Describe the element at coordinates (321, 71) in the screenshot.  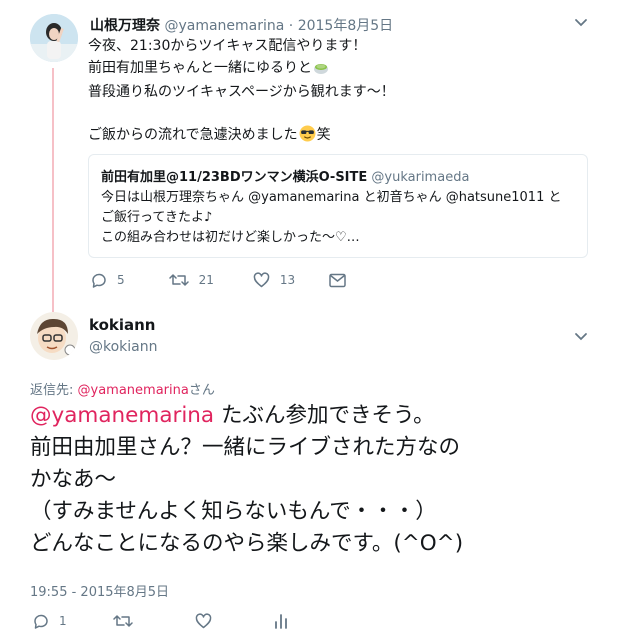
I see `matcha-emoji-icon` at that location.